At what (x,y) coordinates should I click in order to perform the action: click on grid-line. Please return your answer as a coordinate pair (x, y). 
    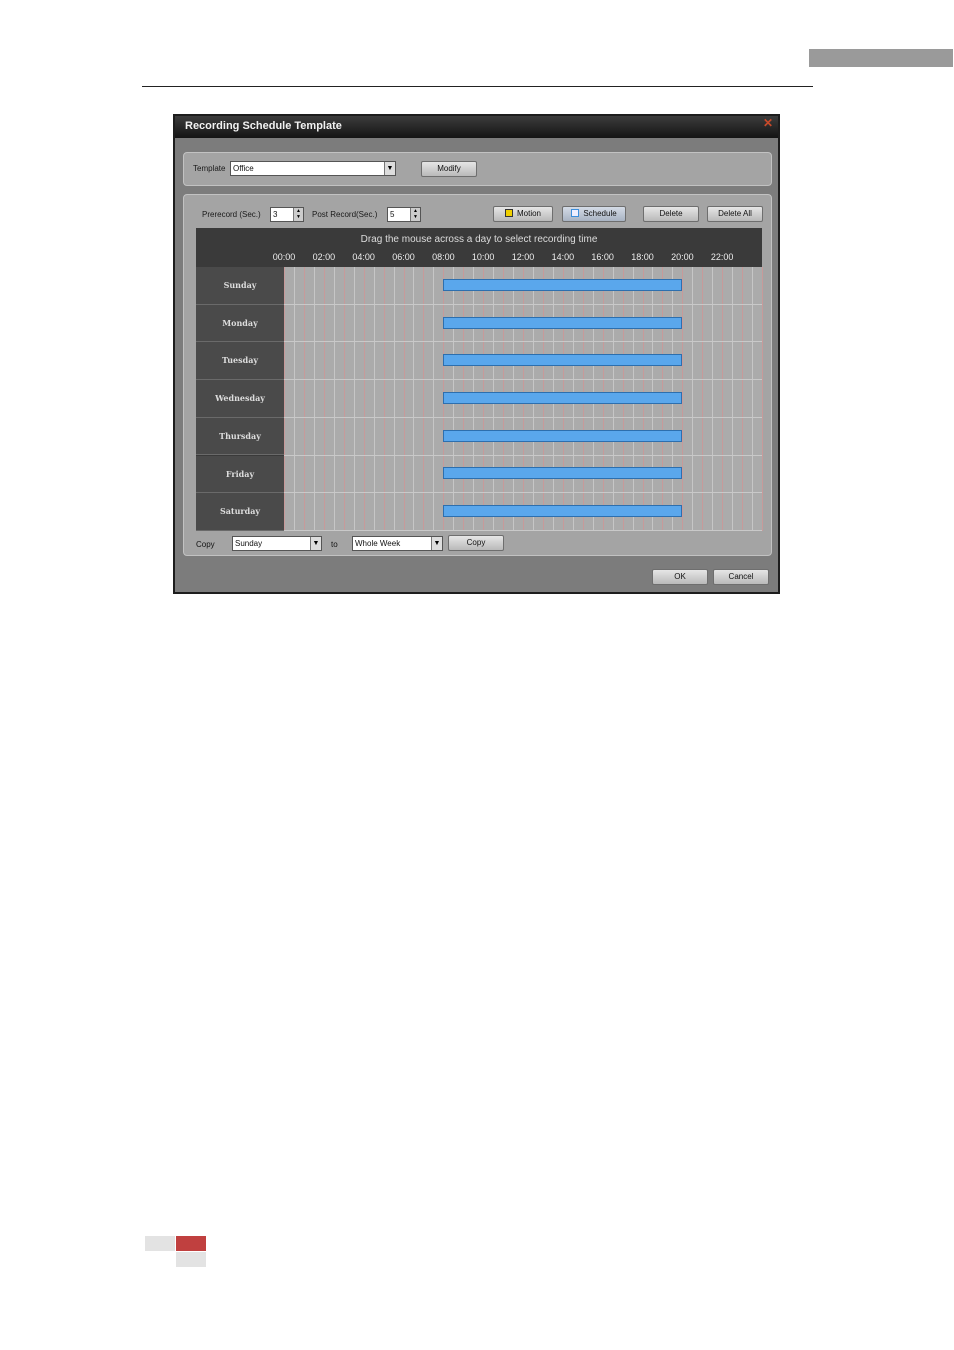
    Looking at the image, I should click on (762, 399).